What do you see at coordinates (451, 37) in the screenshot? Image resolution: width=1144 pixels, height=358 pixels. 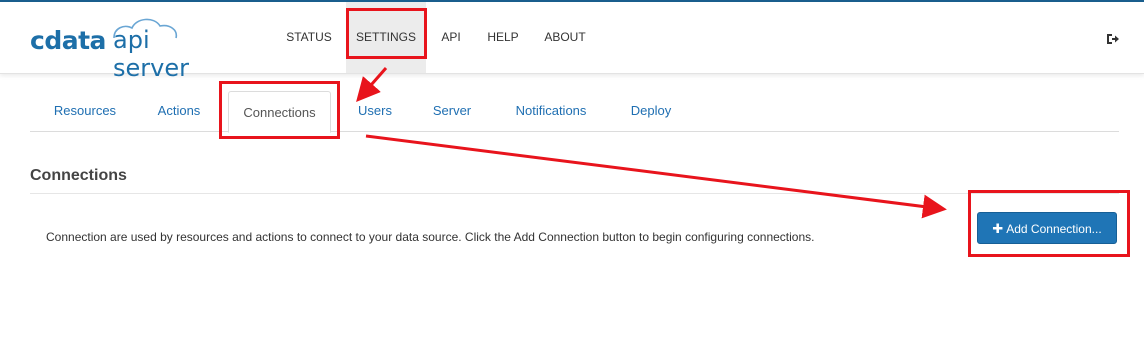 I see `nav-api: API` at bounding box center [451, 37].